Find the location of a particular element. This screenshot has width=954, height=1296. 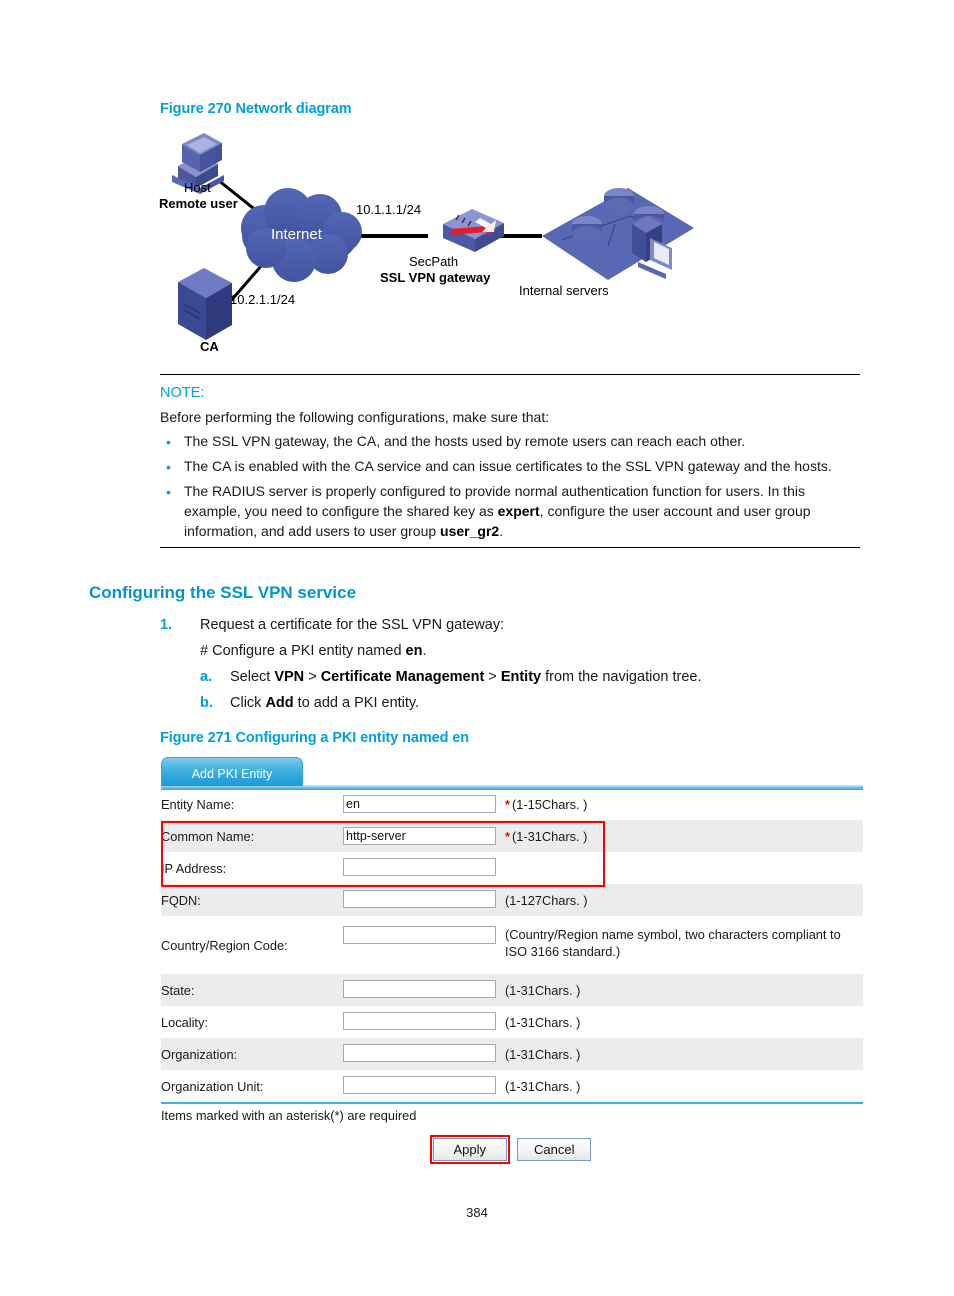

label-country-region-code: Country/Region Code: is located at coordinates (224, 945).